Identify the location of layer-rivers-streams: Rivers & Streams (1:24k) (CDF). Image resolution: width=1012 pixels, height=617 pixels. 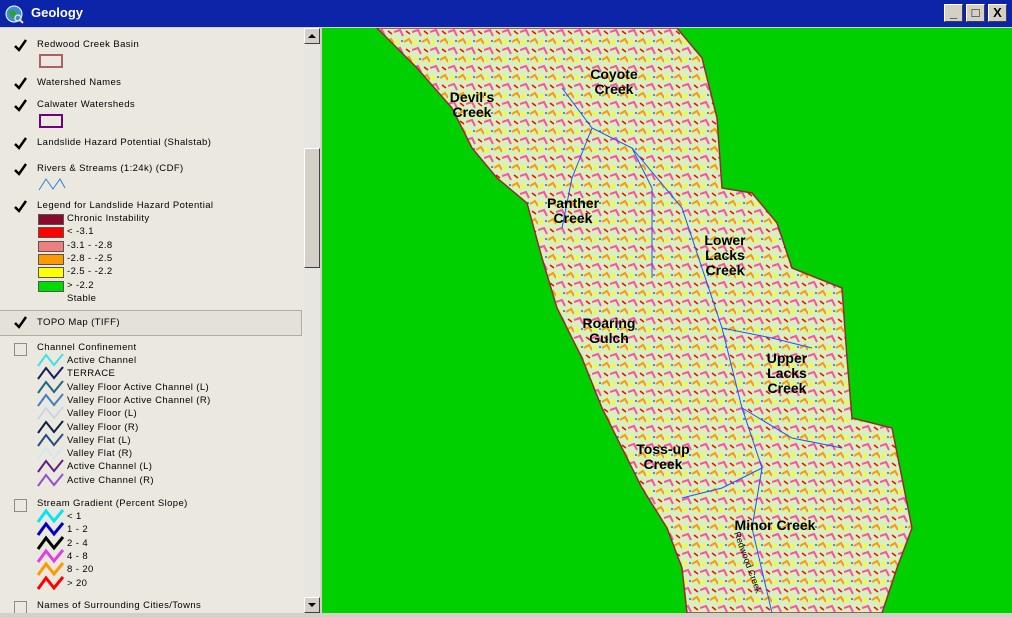
(150, 177).